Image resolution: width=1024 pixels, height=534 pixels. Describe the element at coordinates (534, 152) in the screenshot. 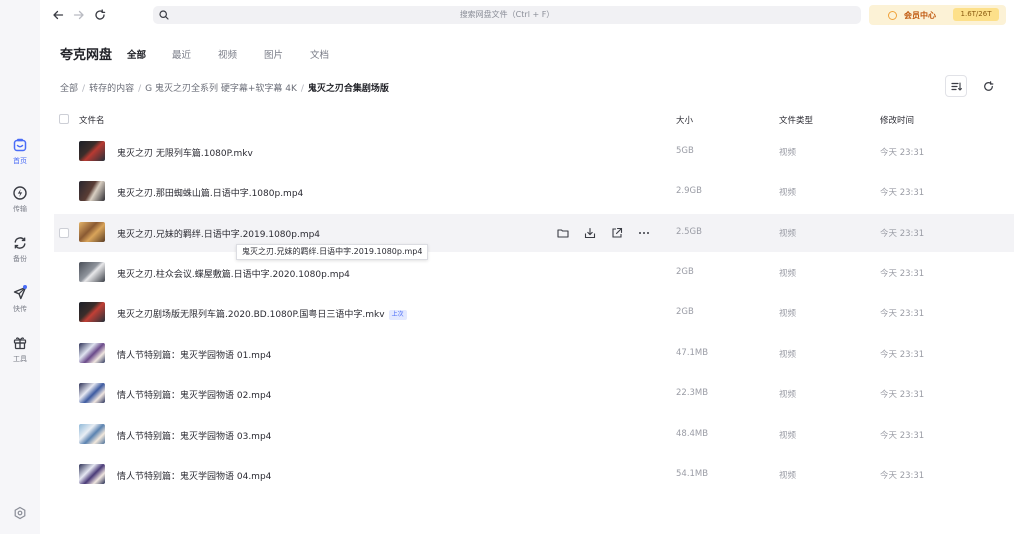

I see `table-row: 鬼灭之刃 无限列车篇.1080P.mkv 5GB 视频 今天 23:31` at that location.